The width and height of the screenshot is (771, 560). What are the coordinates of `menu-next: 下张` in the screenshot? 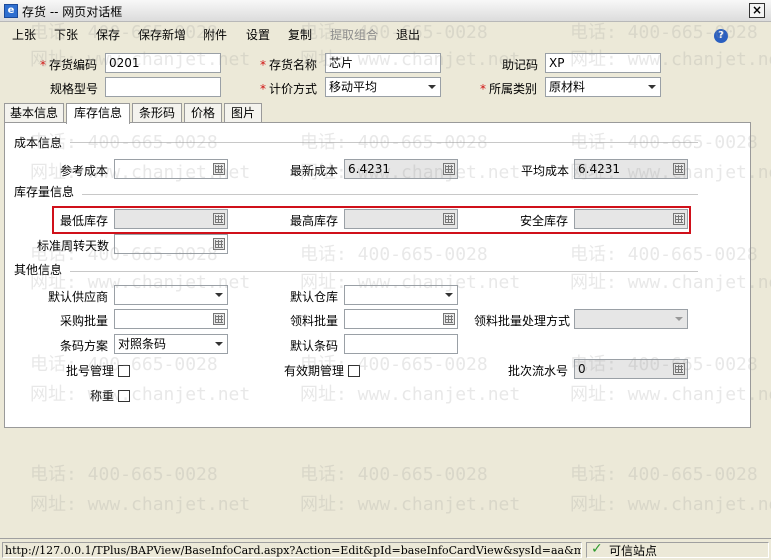 It's located at (66, 34).